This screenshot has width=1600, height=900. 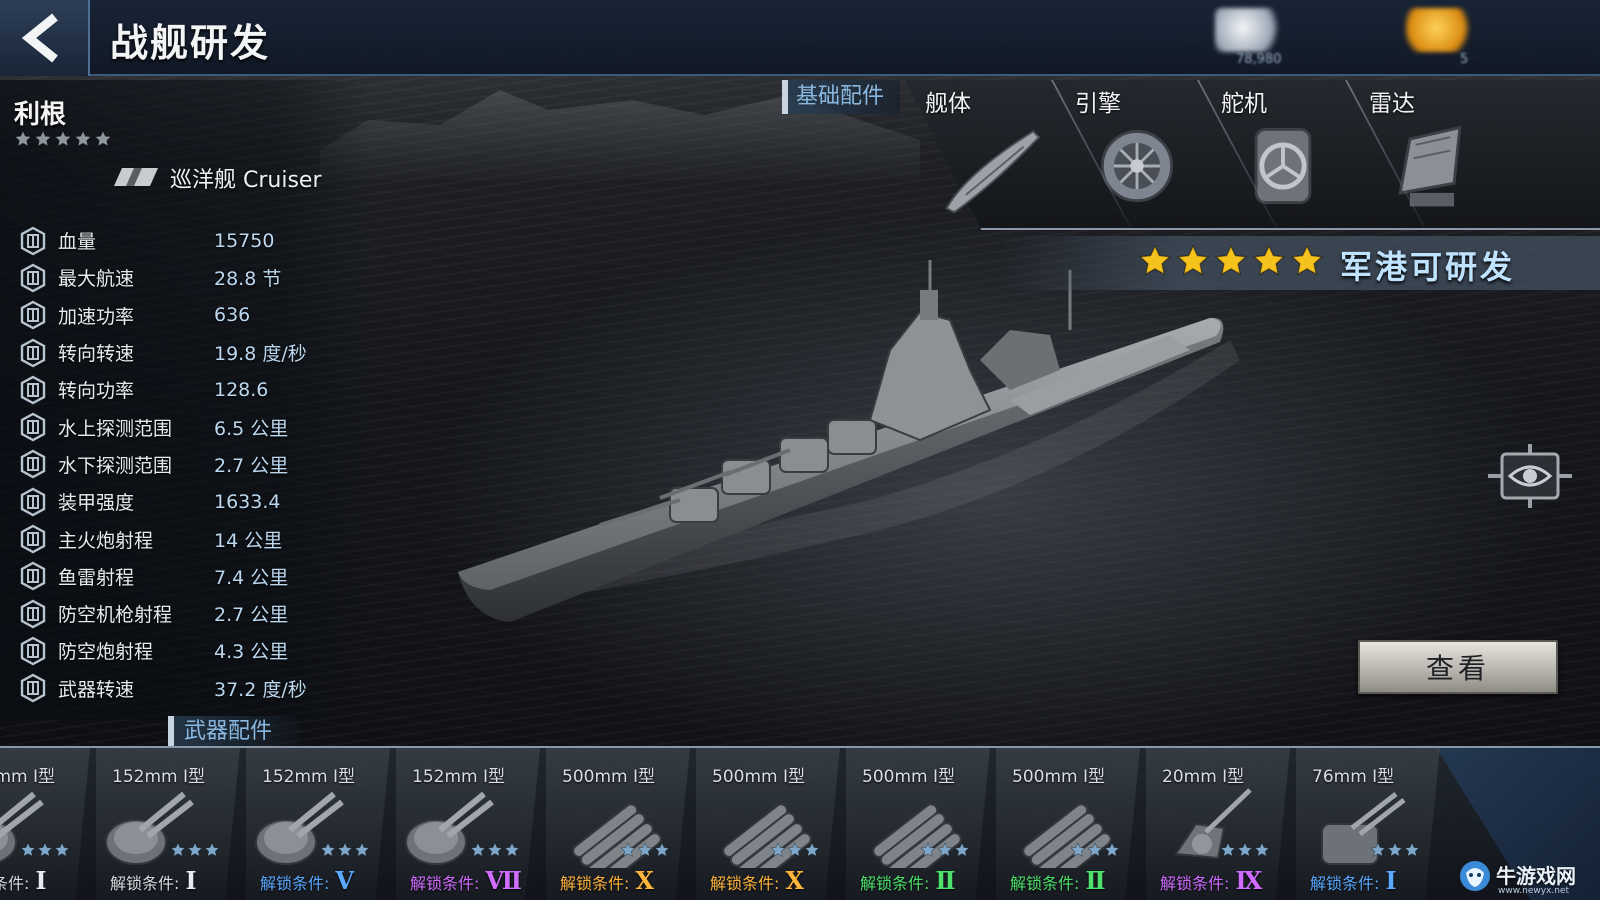 What do you see at coordinates (1371, 824) in the screenshot?
I see `weapon-slot: 76mm Ⅰ型 解锁条件: Ⅰ` at bounding box center [1371, 824].